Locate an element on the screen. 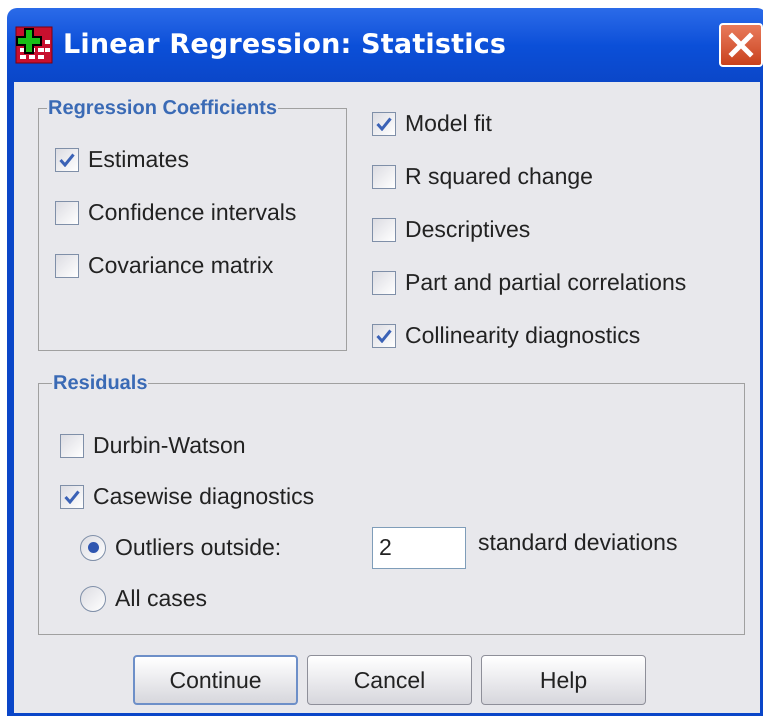 Image resolution: width=763 pixels, height=716 pixels. option-label: Durbin-Watson is located at coordinates (169, 445).